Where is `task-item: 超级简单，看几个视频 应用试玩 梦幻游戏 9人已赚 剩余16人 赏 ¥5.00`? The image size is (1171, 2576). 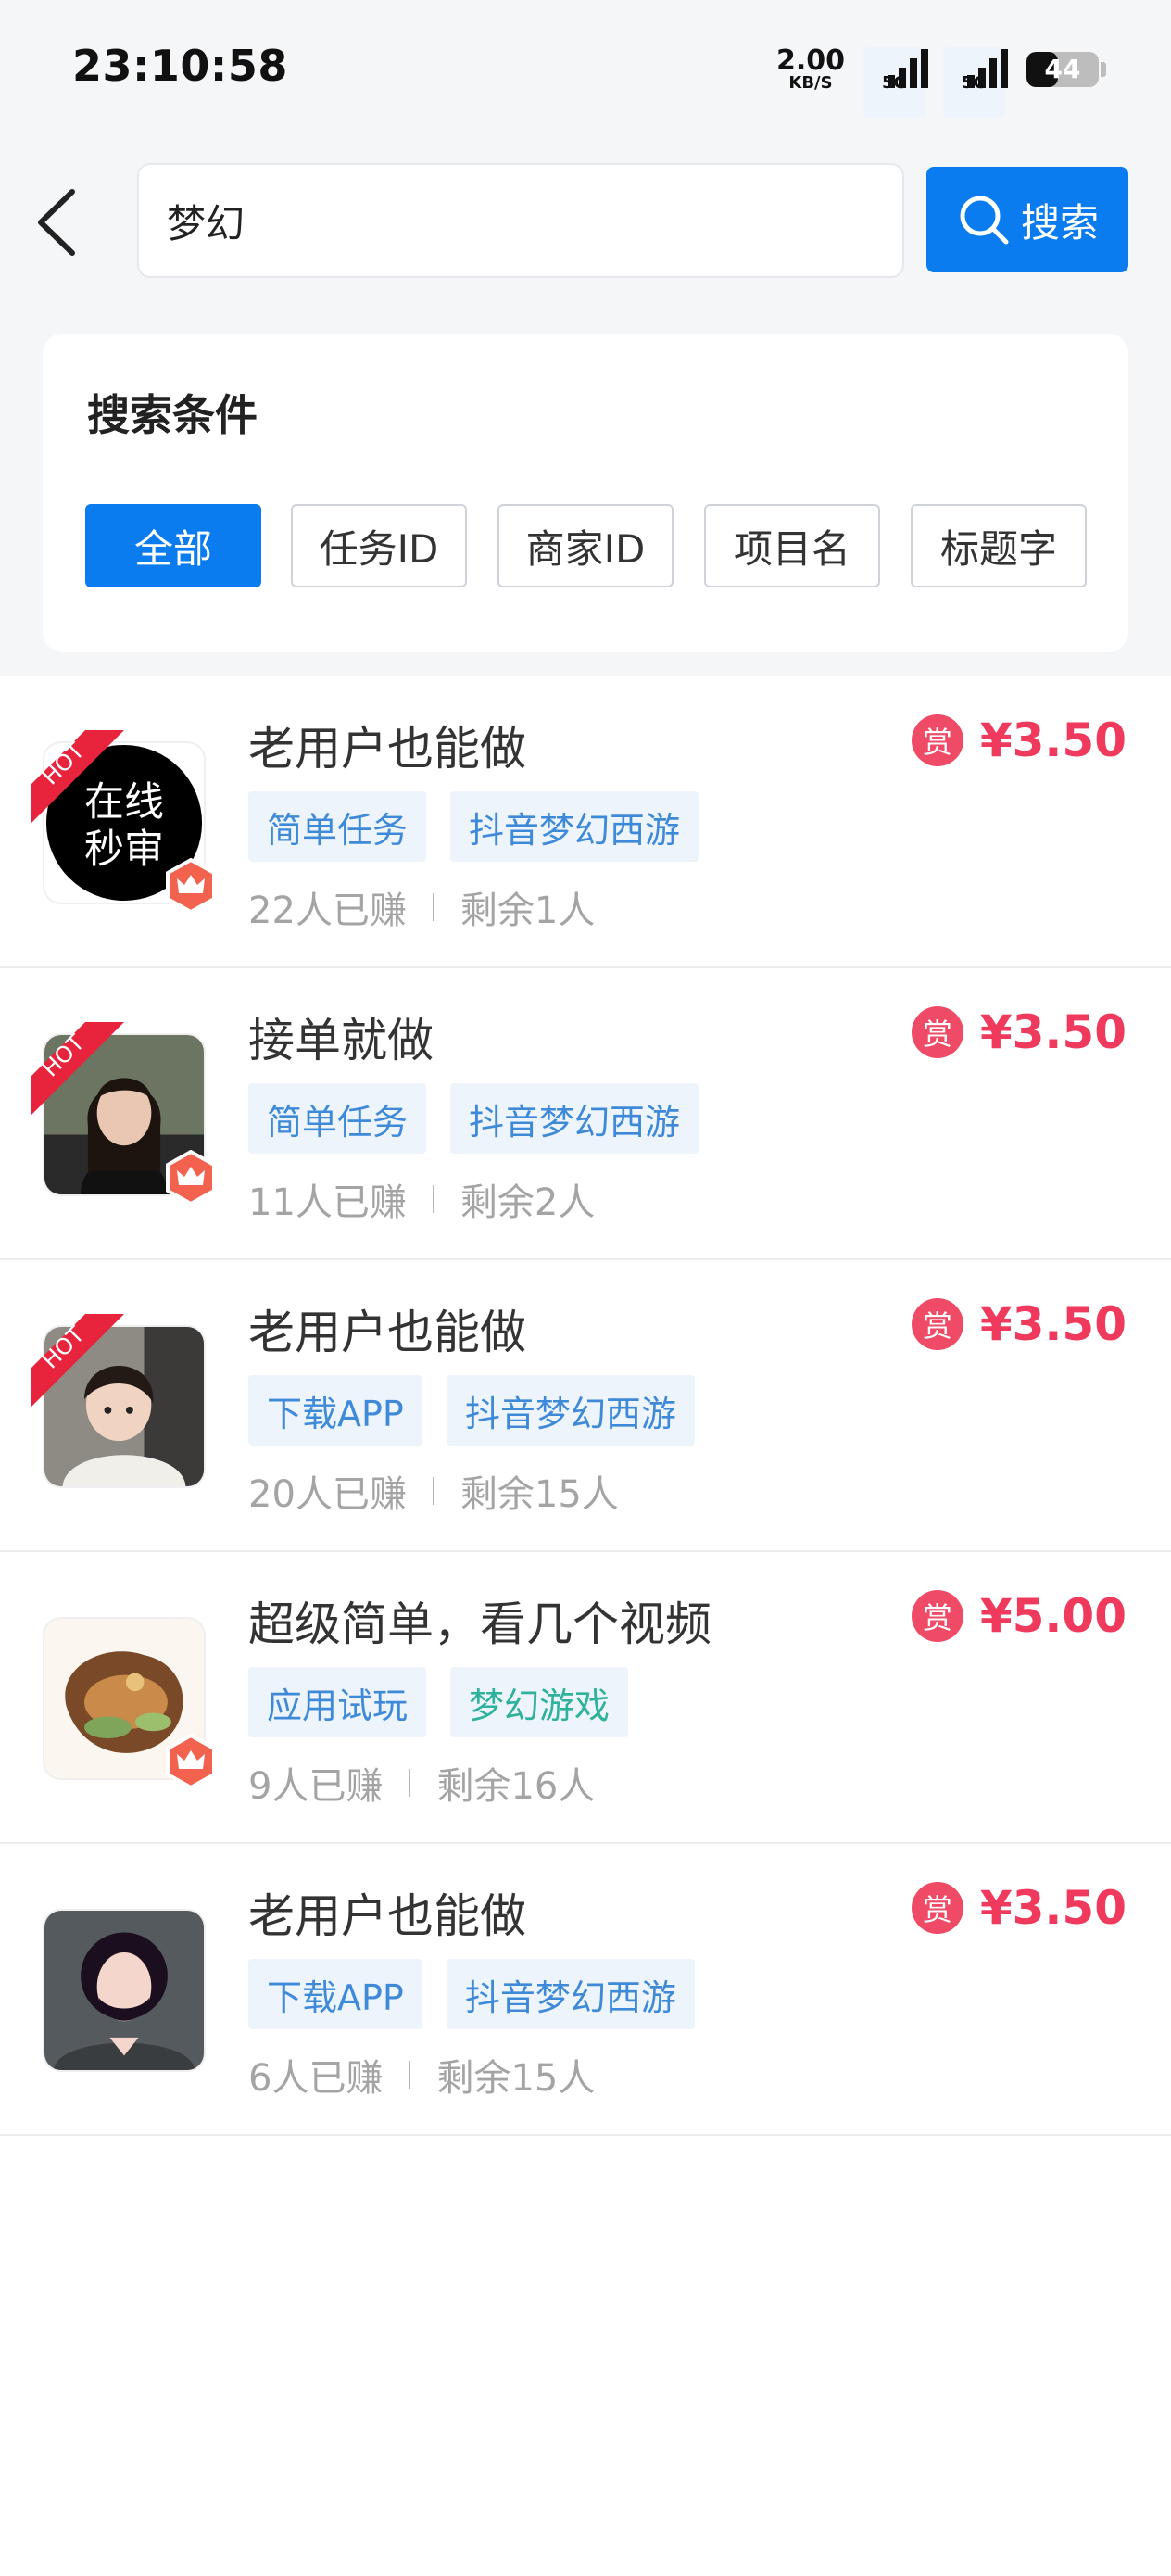
task-item: 超级简单，看几个视频 应用试玩 梦幻游戏 9人已赚 剩余16人 赏 ¥5.00 is located at coordinates (585, 1698).